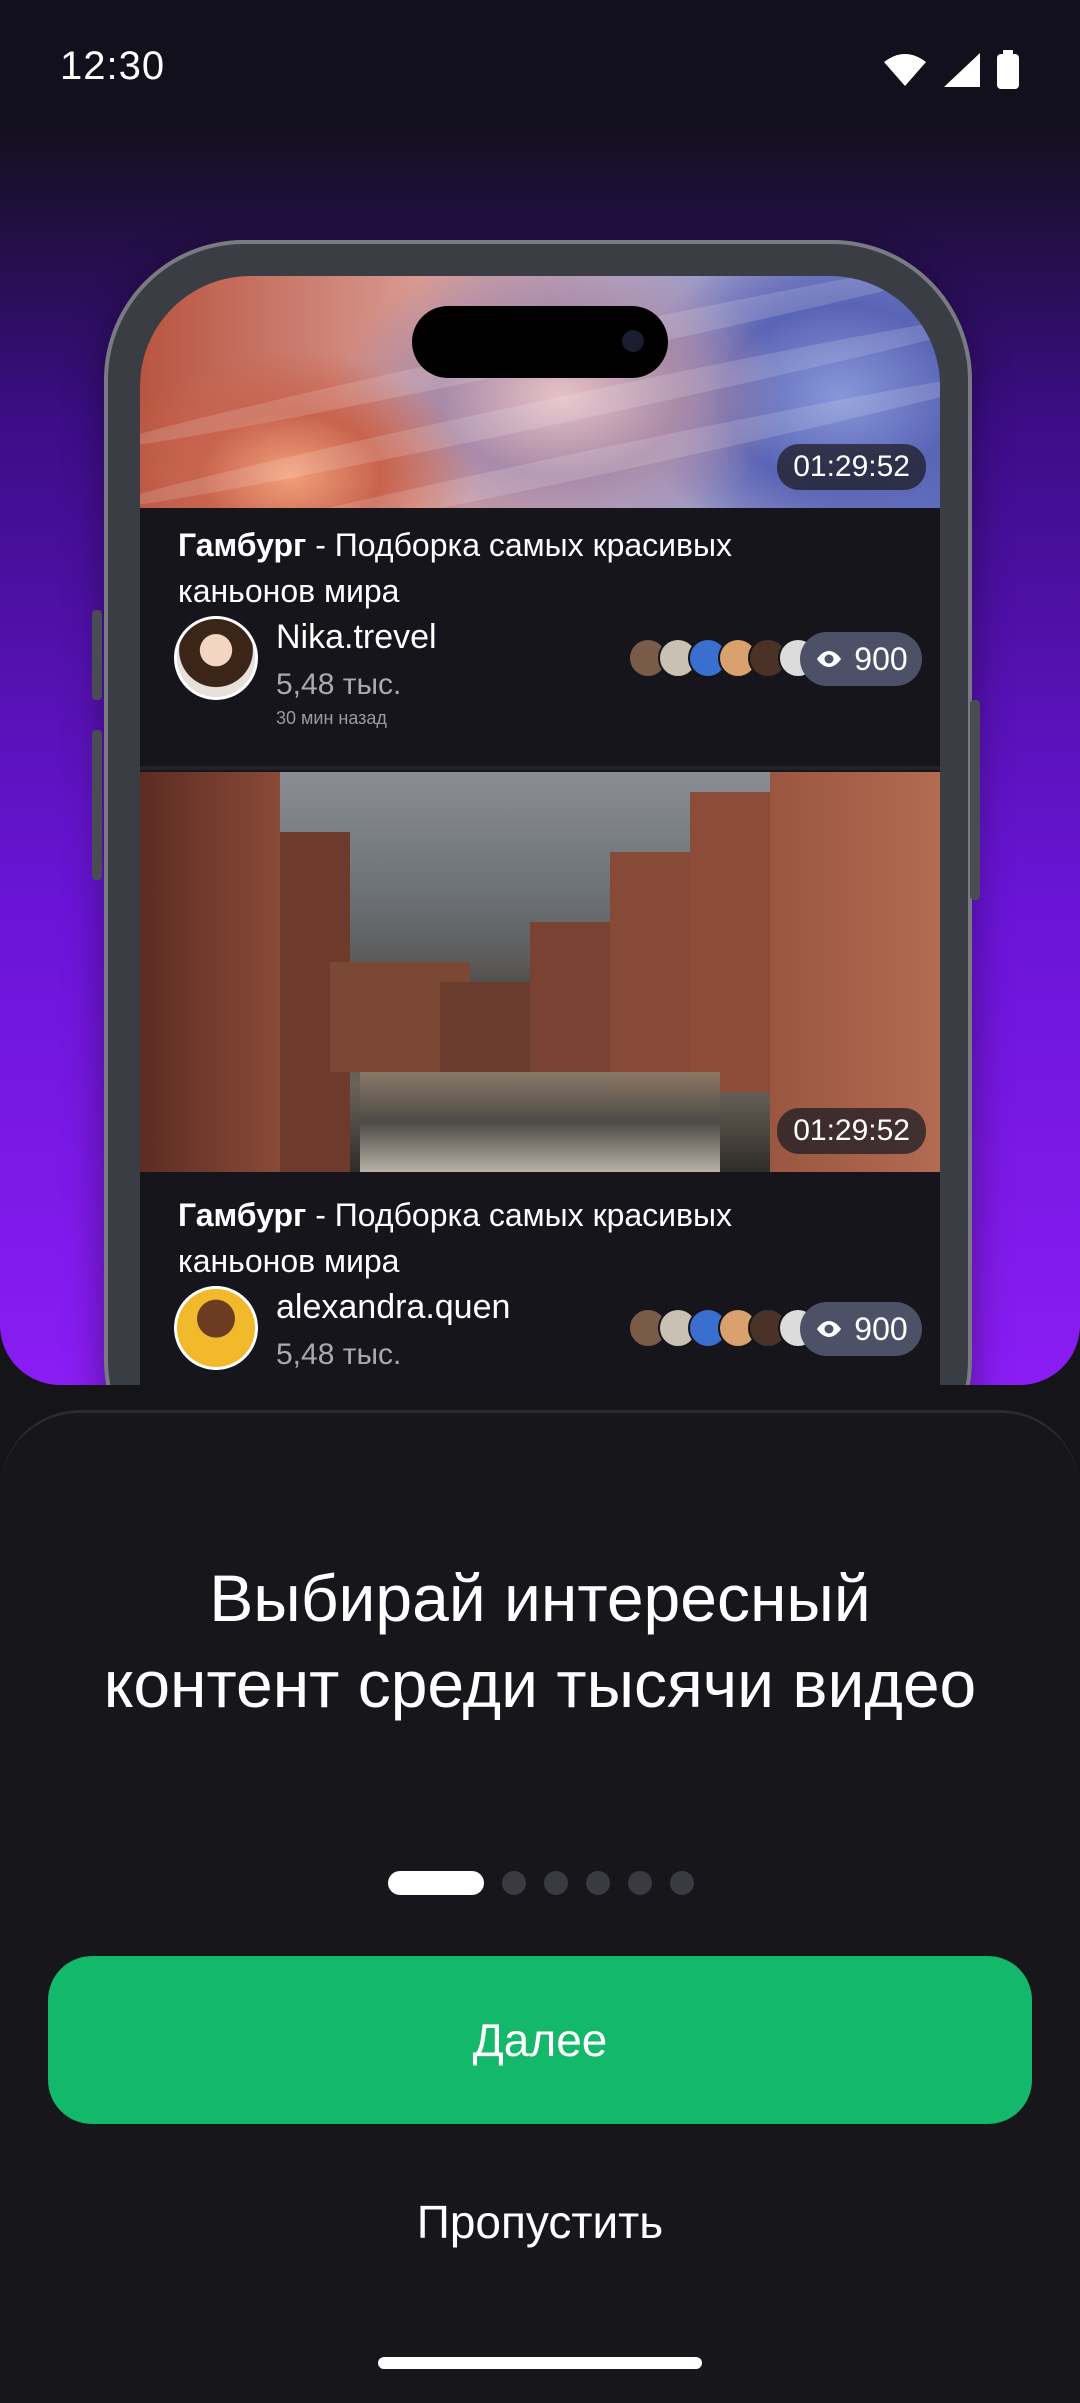 The width and height of the screenshot is (1080, 2403). What do you see at coordinates (540, 2222) in the screenshot?
I see `skip-button: Пропустить` at bounding box center [540, 2222].